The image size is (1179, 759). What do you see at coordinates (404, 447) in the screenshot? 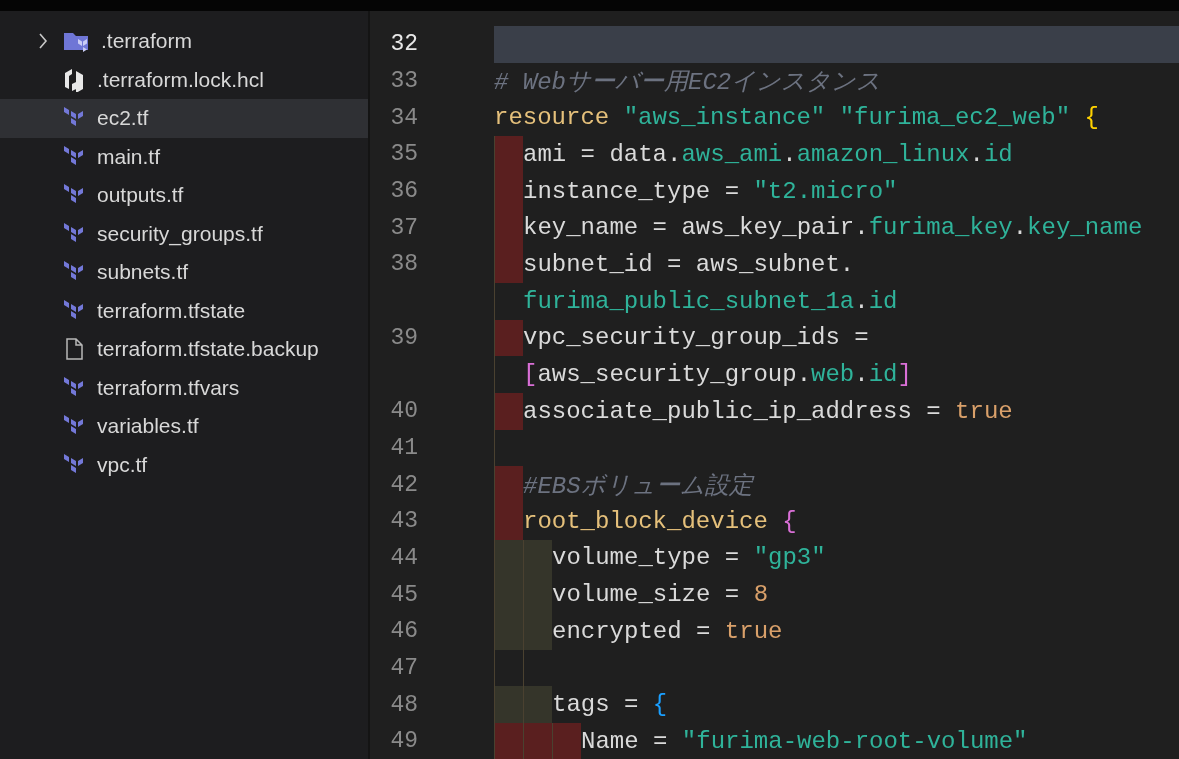
I see `line-number: 41` at bounding box center [404, 447].